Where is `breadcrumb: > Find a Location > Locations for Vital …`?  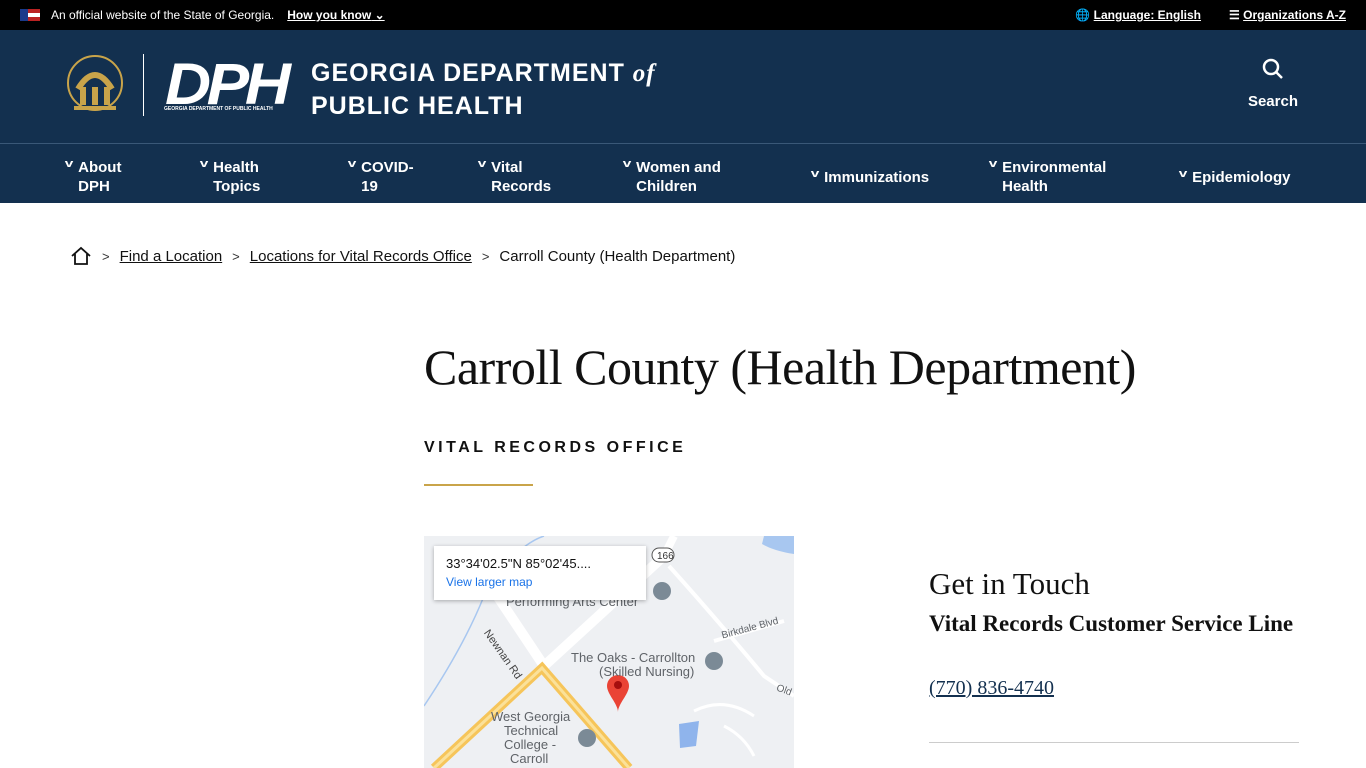
breadcrumb: > Find a Location > Locations for Vital … is located at coordinates (402, 256).